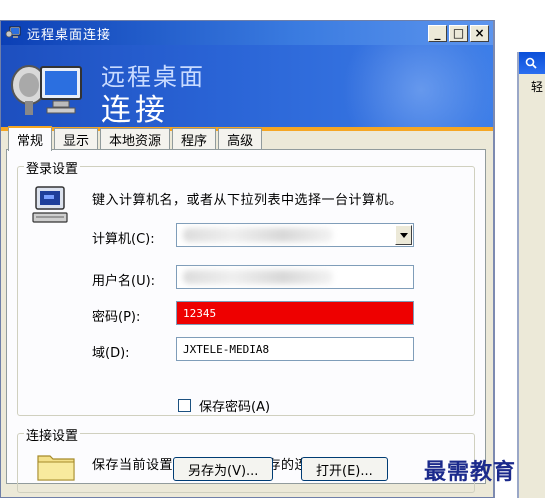 This screenshot has height=498, width=545. I want to click on logon-settings-legend: 登录设置, so click(52, 167).